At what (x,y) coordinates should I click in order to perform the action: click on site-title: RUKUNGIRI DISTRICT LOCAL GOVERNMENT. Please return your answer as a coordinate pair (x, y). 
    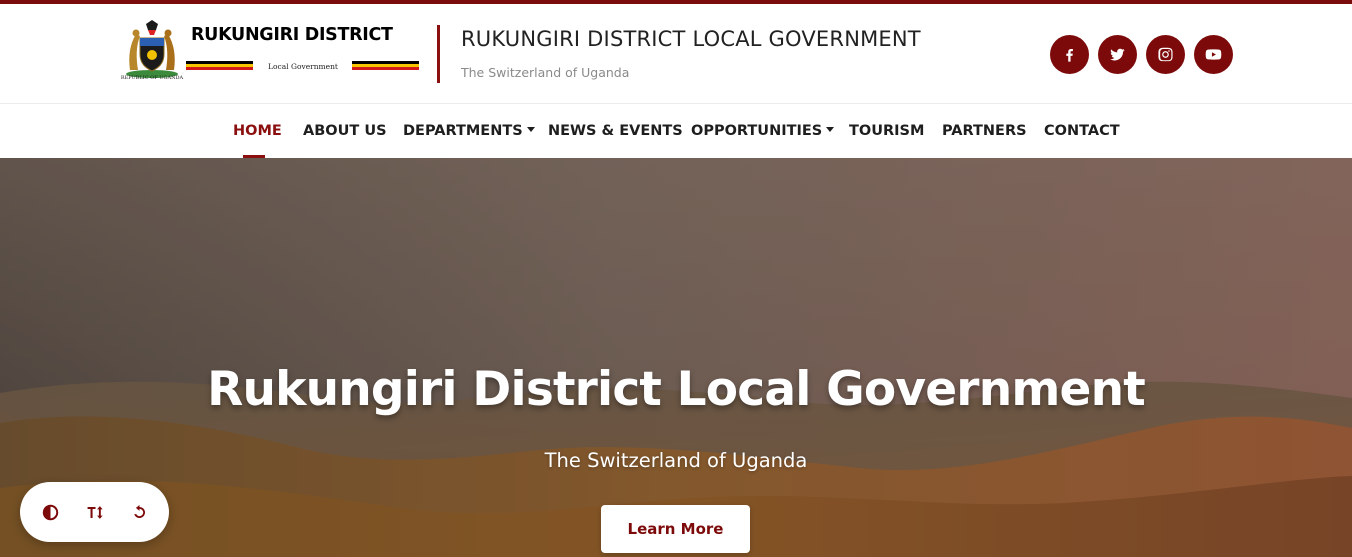
    Looking at the image, I should click on (691, 39).